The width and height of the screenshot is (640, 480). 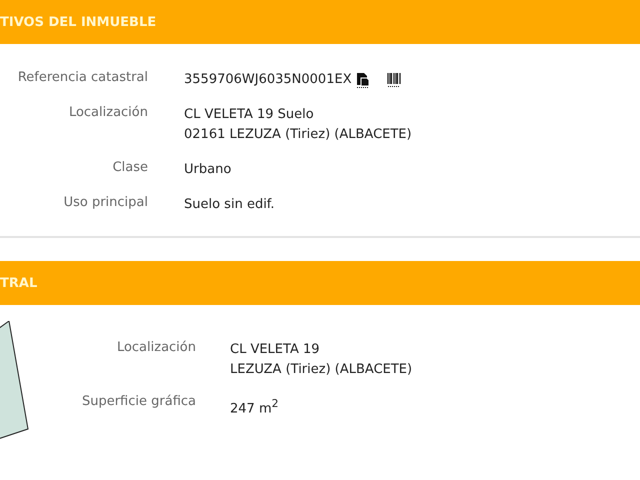 What do you see at coordinates (138, 402) in the screenshot?
I see `field-label: Superficie gráfica` at bounding box center [138, 402].